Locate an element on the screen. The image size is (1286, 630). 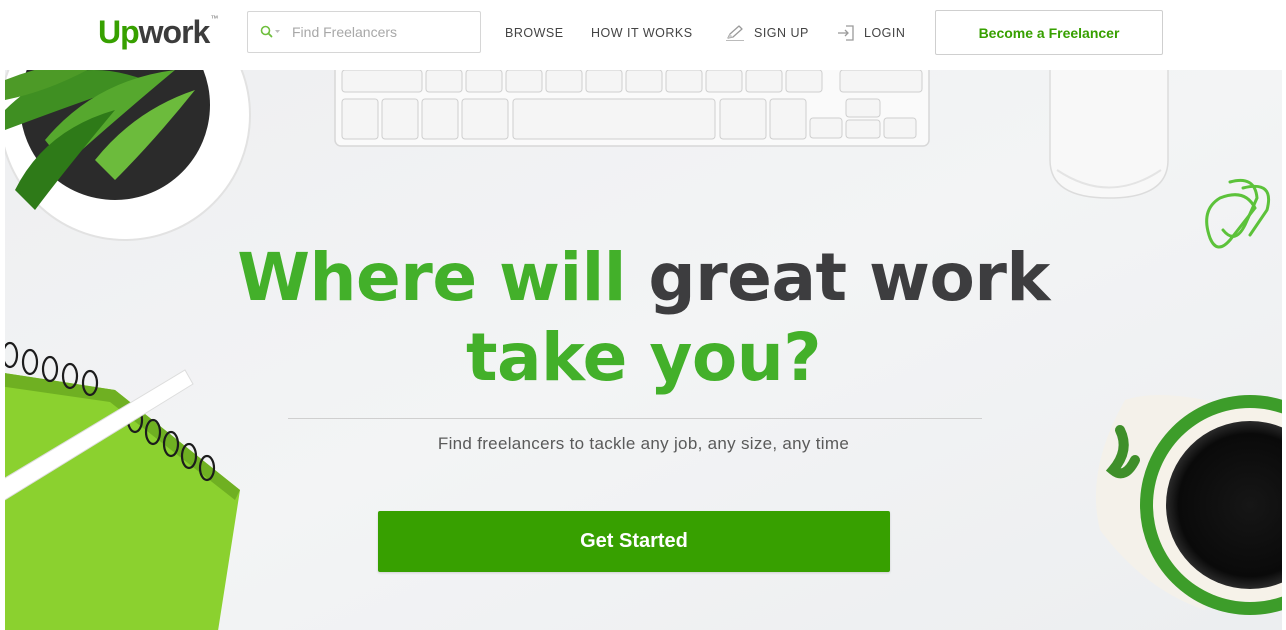
nav-login-label: LOGIN is located at coordinates (885, 33).